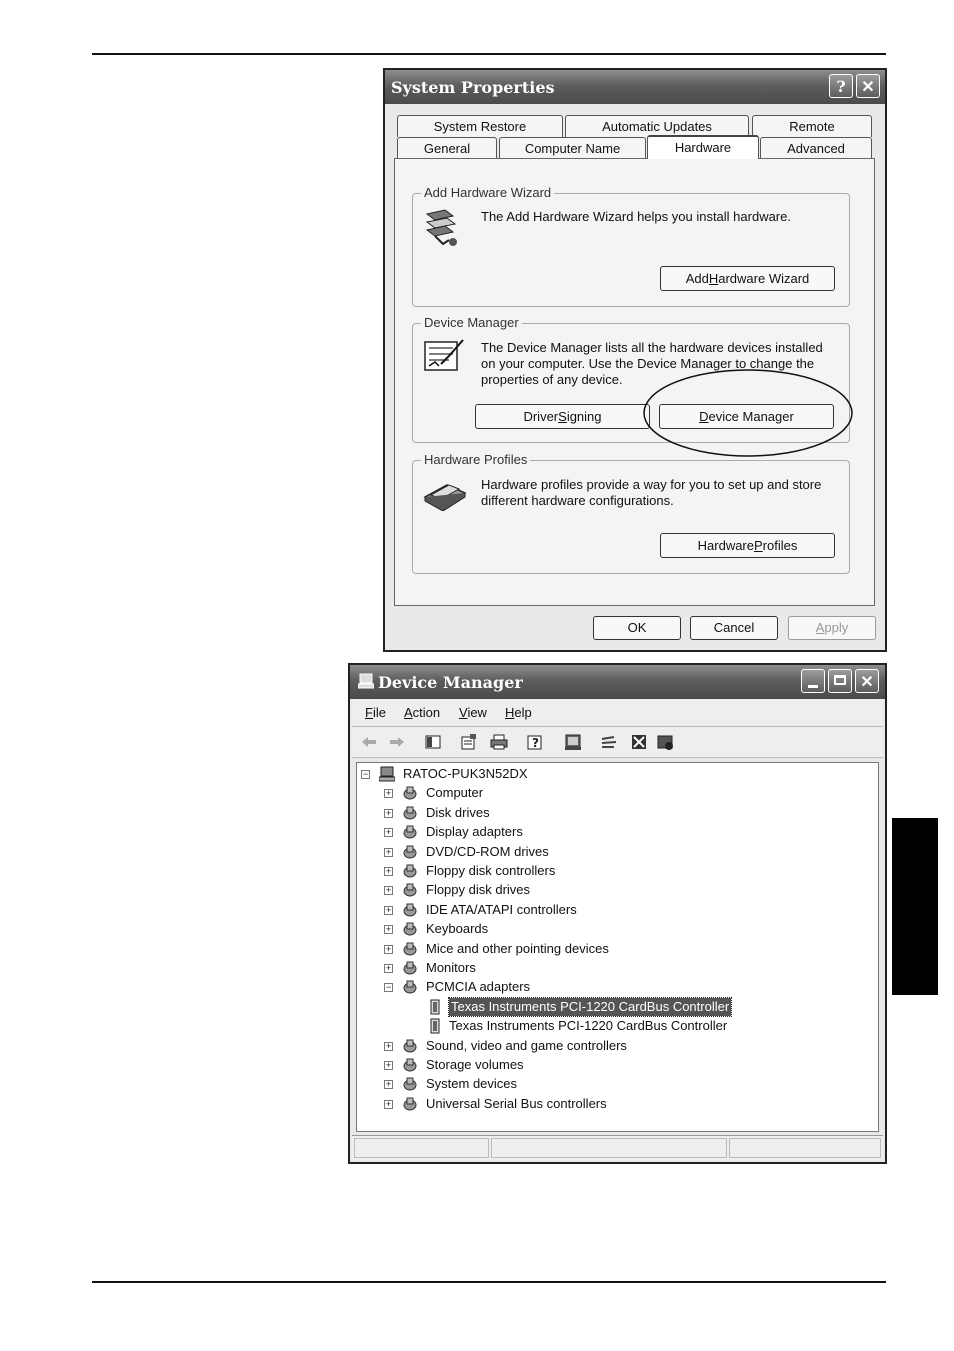 This screenshot has height=1351, width=954. Describe the element at coordinates (480, 126) in the screenshot. I see `tab-system-restore: System Restore` at that location.